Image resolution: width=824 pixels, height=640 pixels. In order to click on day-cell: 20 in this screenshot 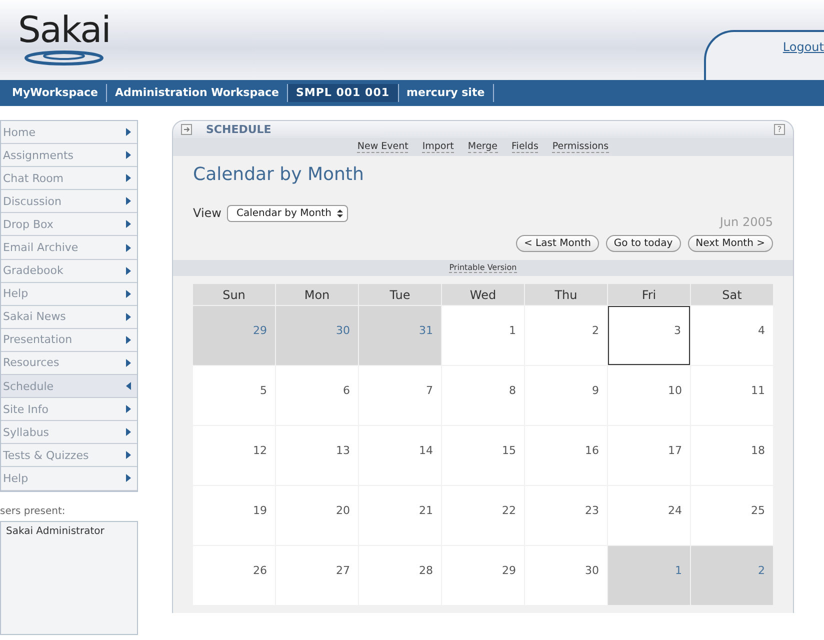, I will do `click(317, 515)`.